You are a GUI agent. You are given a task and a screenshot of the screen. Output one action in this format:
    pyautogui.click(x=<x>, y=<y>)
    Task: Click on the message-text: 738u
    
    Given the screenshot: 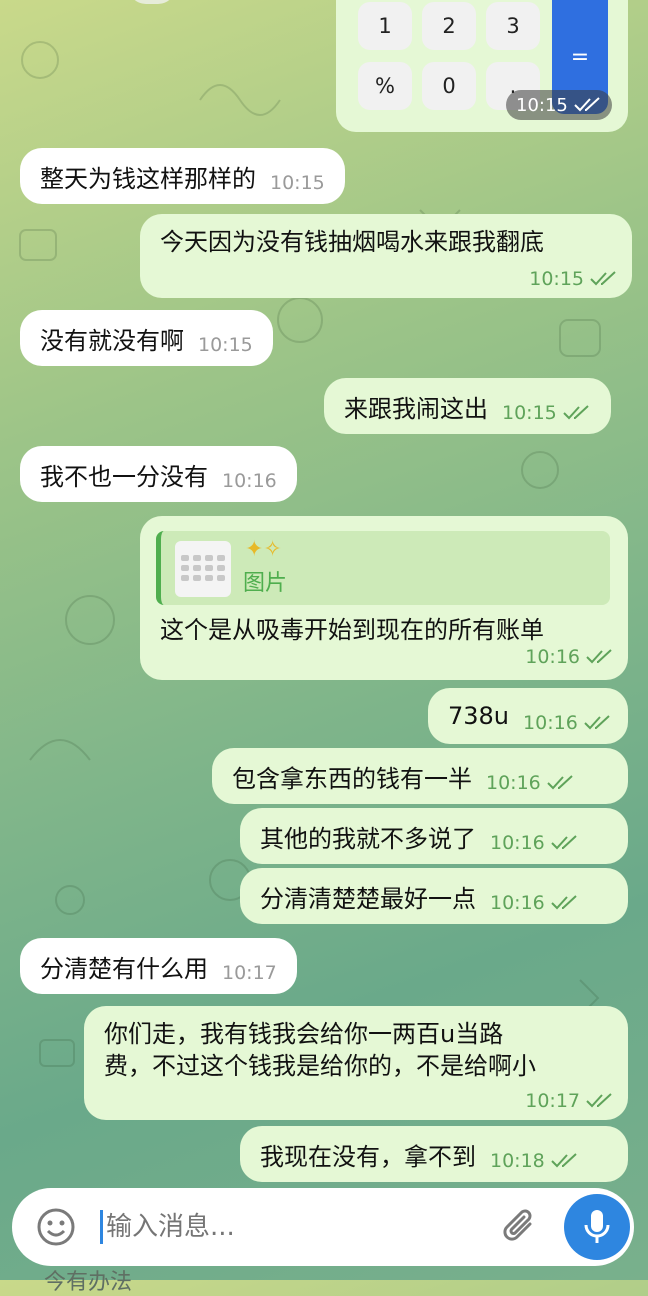 What is the action you would take?
    pyautogui.click(x=479, y=716)
    